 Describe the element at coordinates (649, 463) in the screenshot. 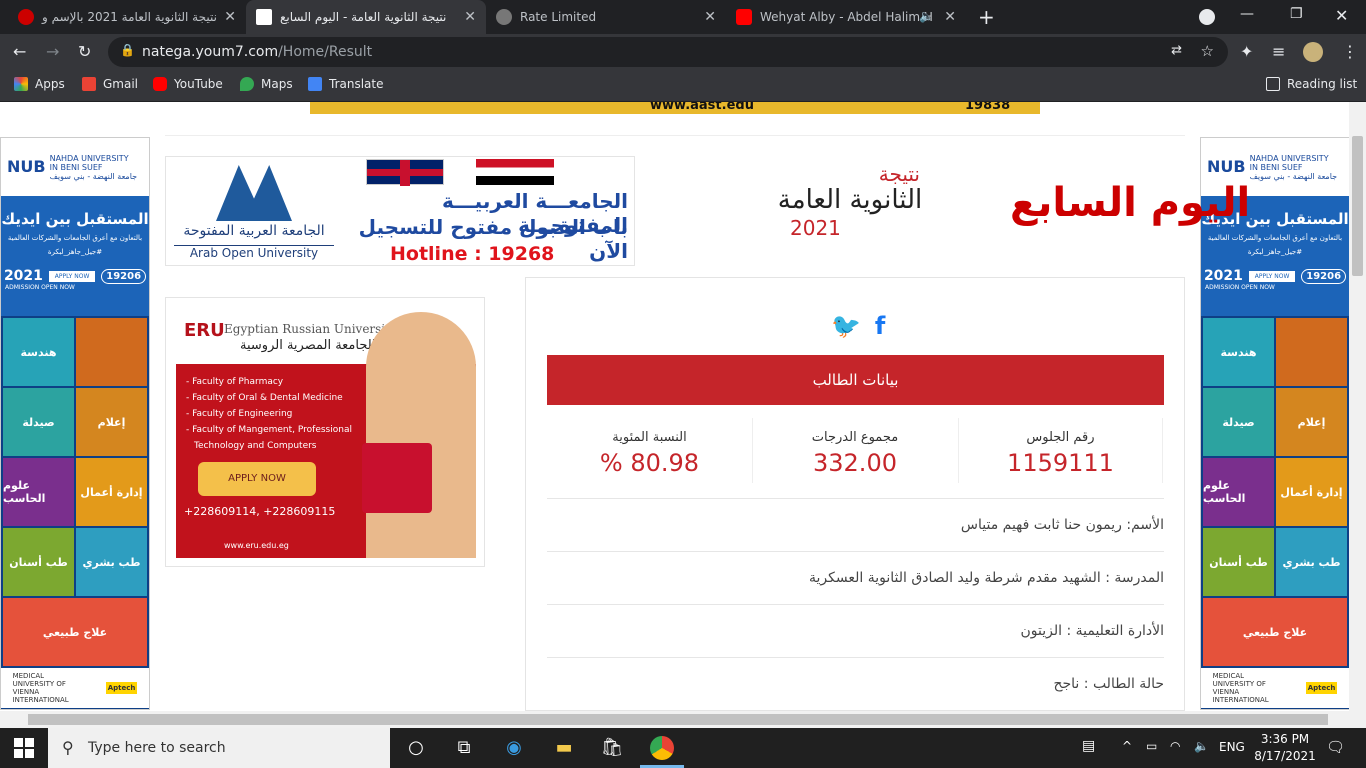

I see `percentage-value: % 80.98` at that location.